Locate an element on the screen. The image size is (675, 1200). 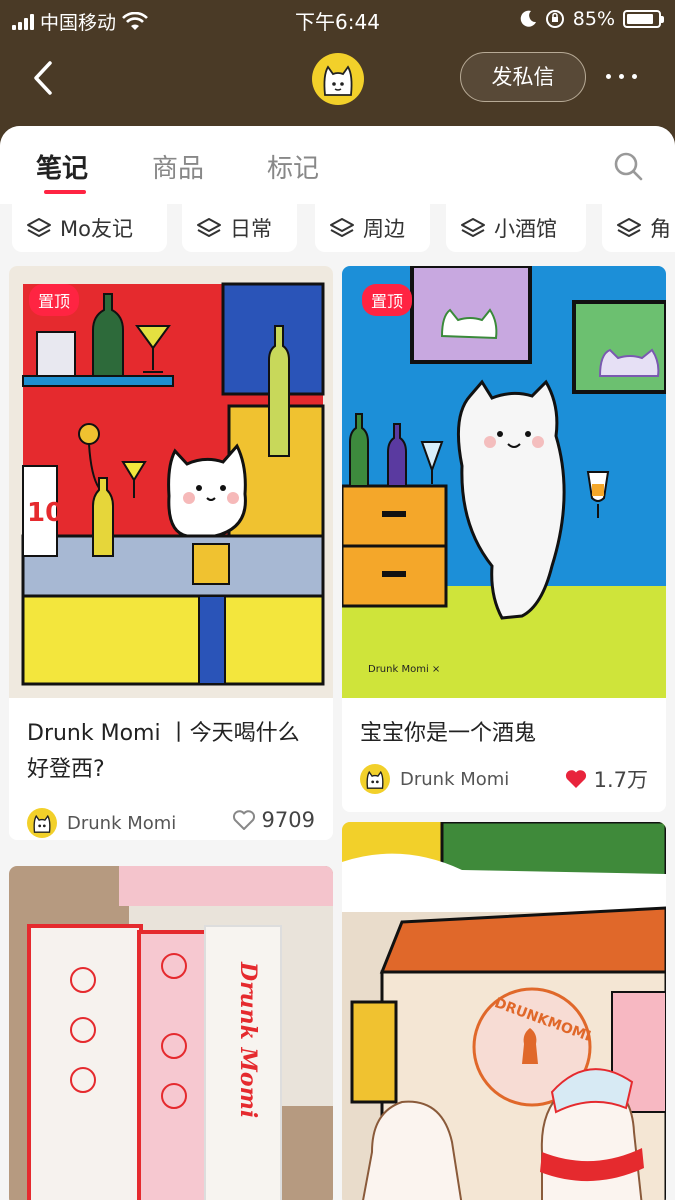
avatar is located at coordinates (338, 79).